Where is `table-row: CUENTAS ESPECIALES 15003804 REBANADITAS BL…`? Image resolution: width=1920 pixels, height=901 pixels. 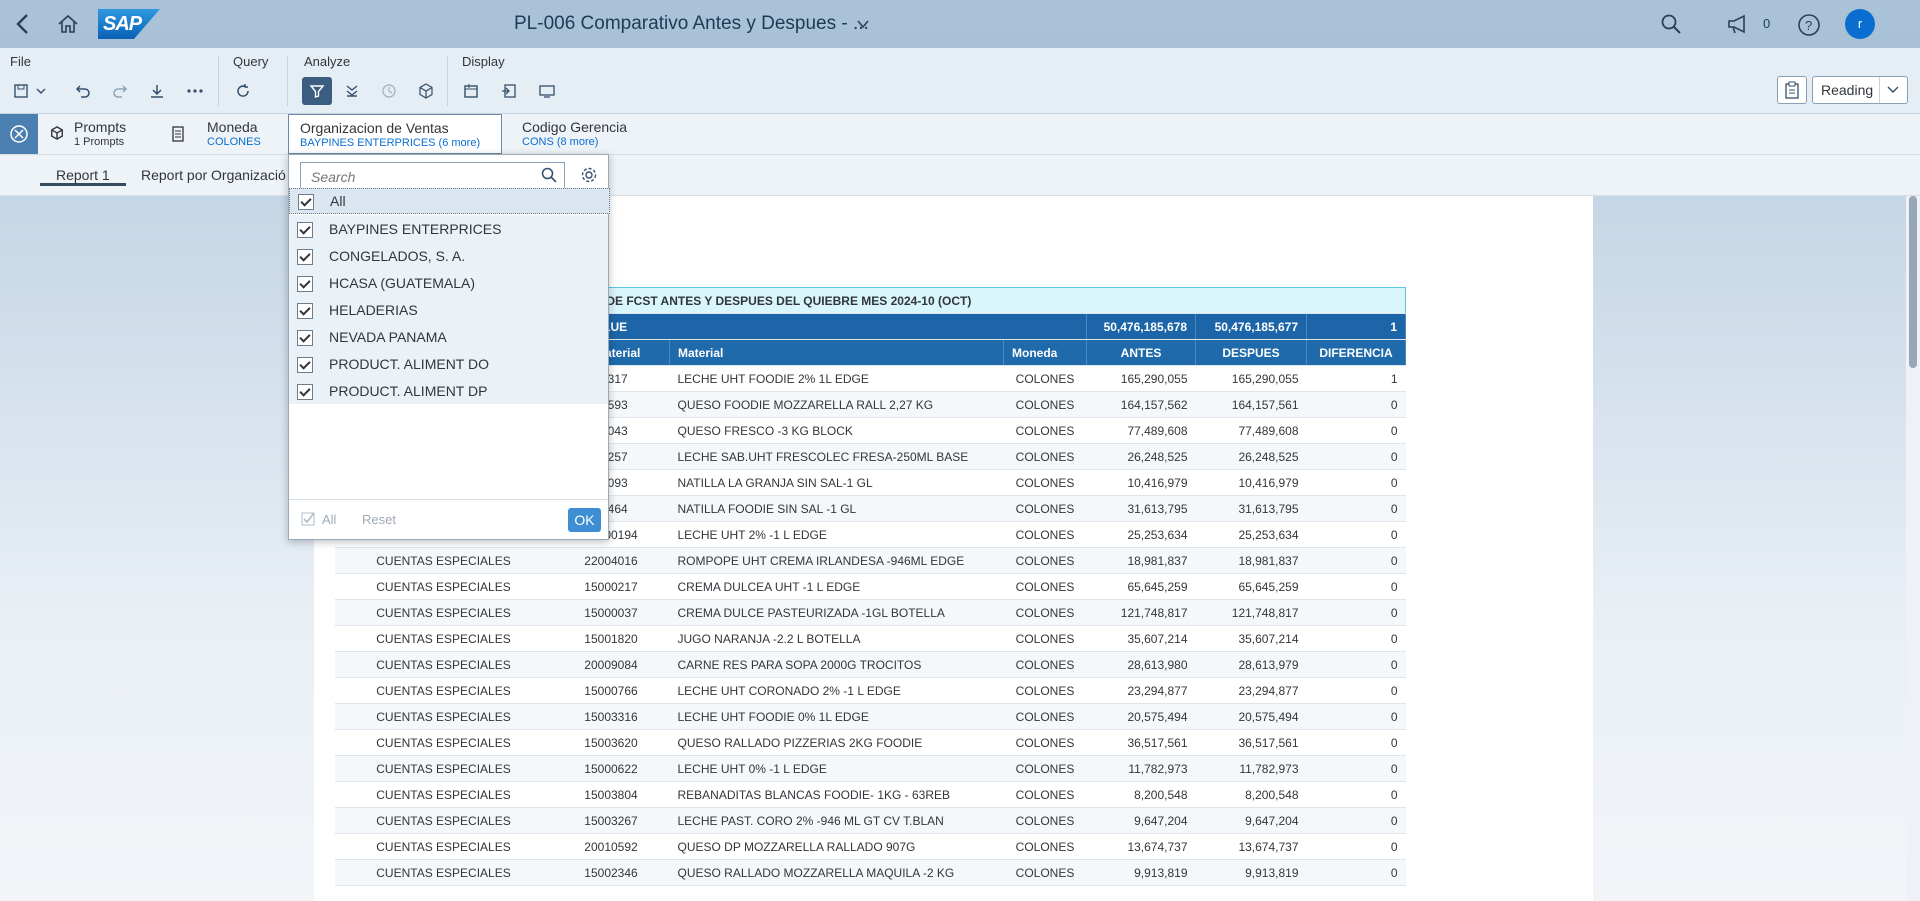
table-row: CUENTAS ESPECIALES 15003804 REBANADITAS BL… is located at coordinates (870, 794).